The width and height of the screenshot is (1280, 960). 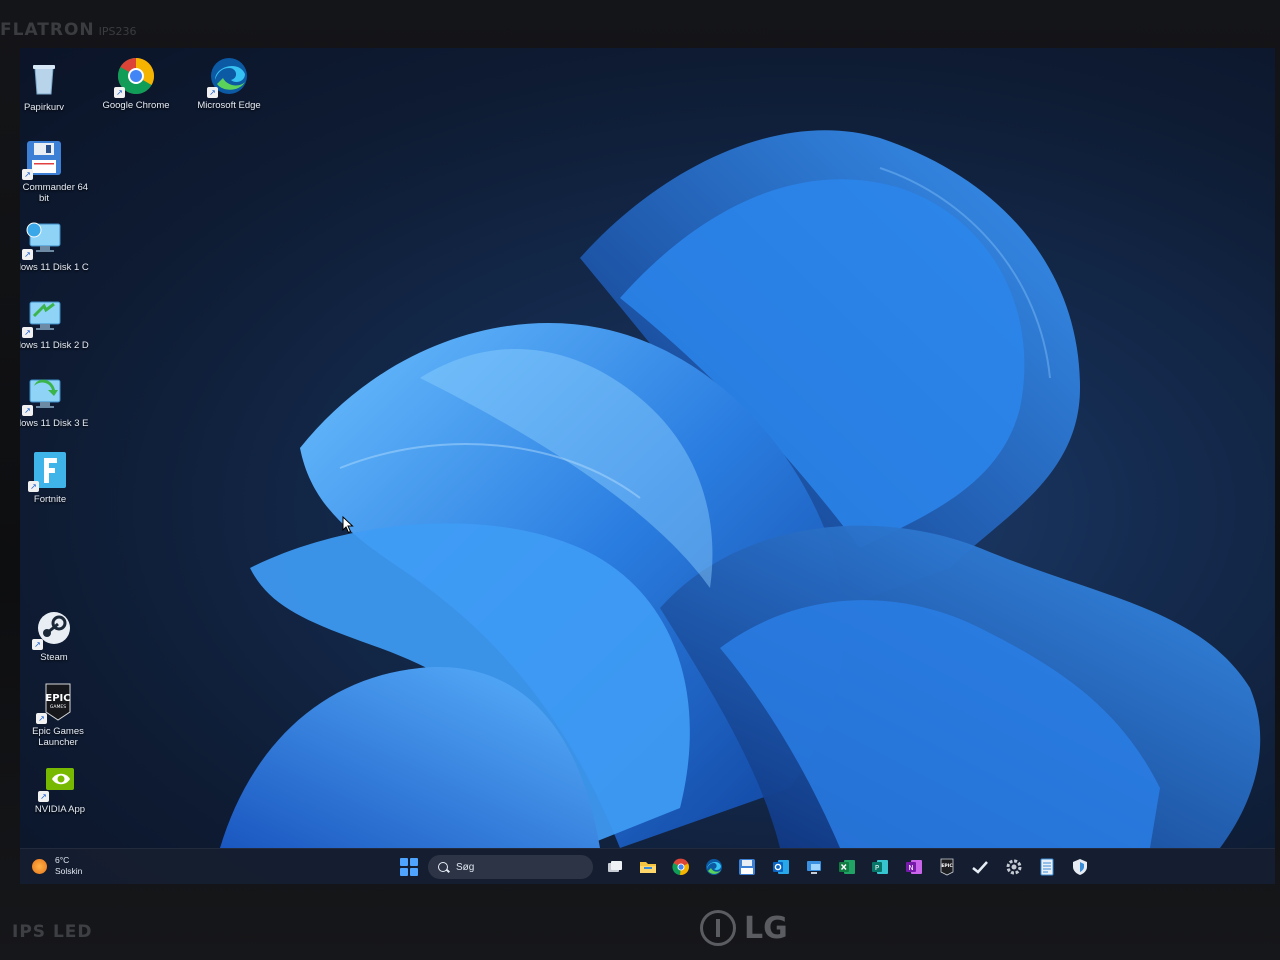 What do you see at coordinates (1080, 867) in the screenshot?
I see `defender-shield-icon` at bounding box center [1080, 867].